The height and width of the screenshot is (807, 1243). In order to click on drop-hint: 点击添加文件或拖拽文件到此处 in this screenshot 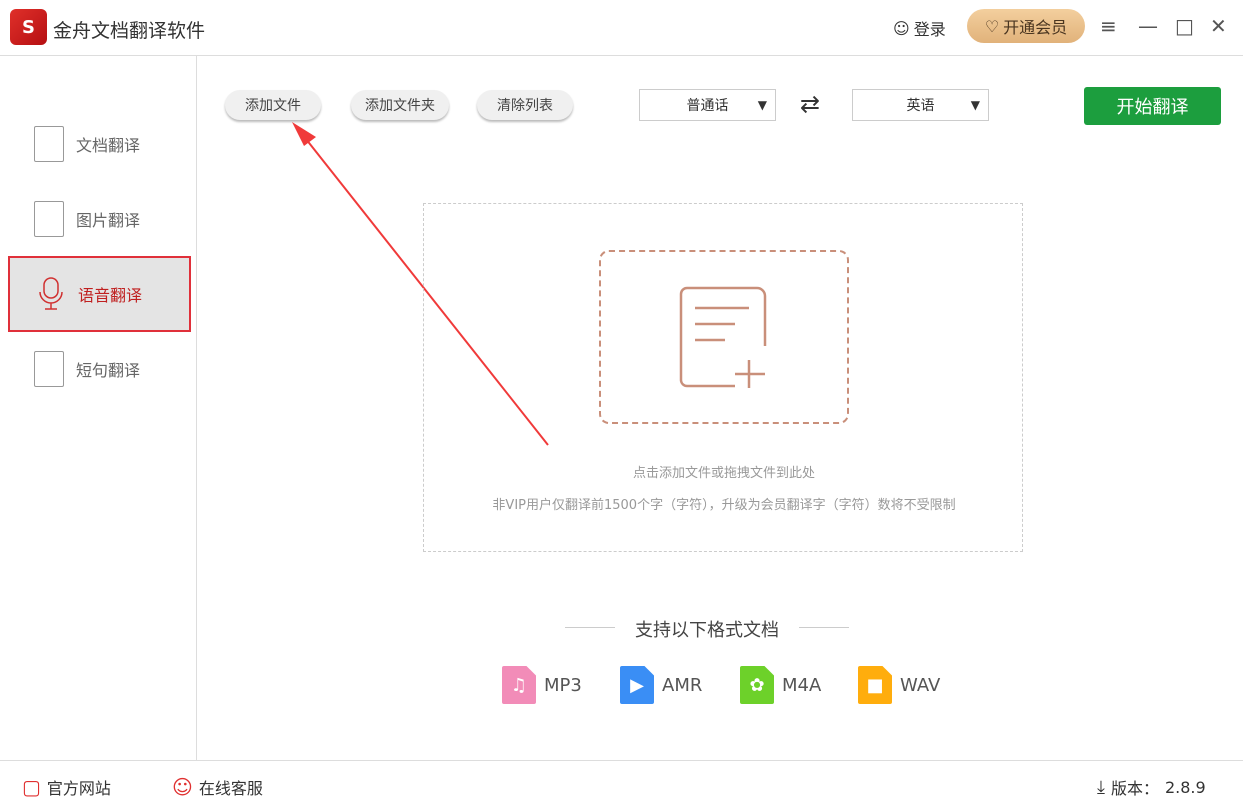, I will do `click(723, 473)`.